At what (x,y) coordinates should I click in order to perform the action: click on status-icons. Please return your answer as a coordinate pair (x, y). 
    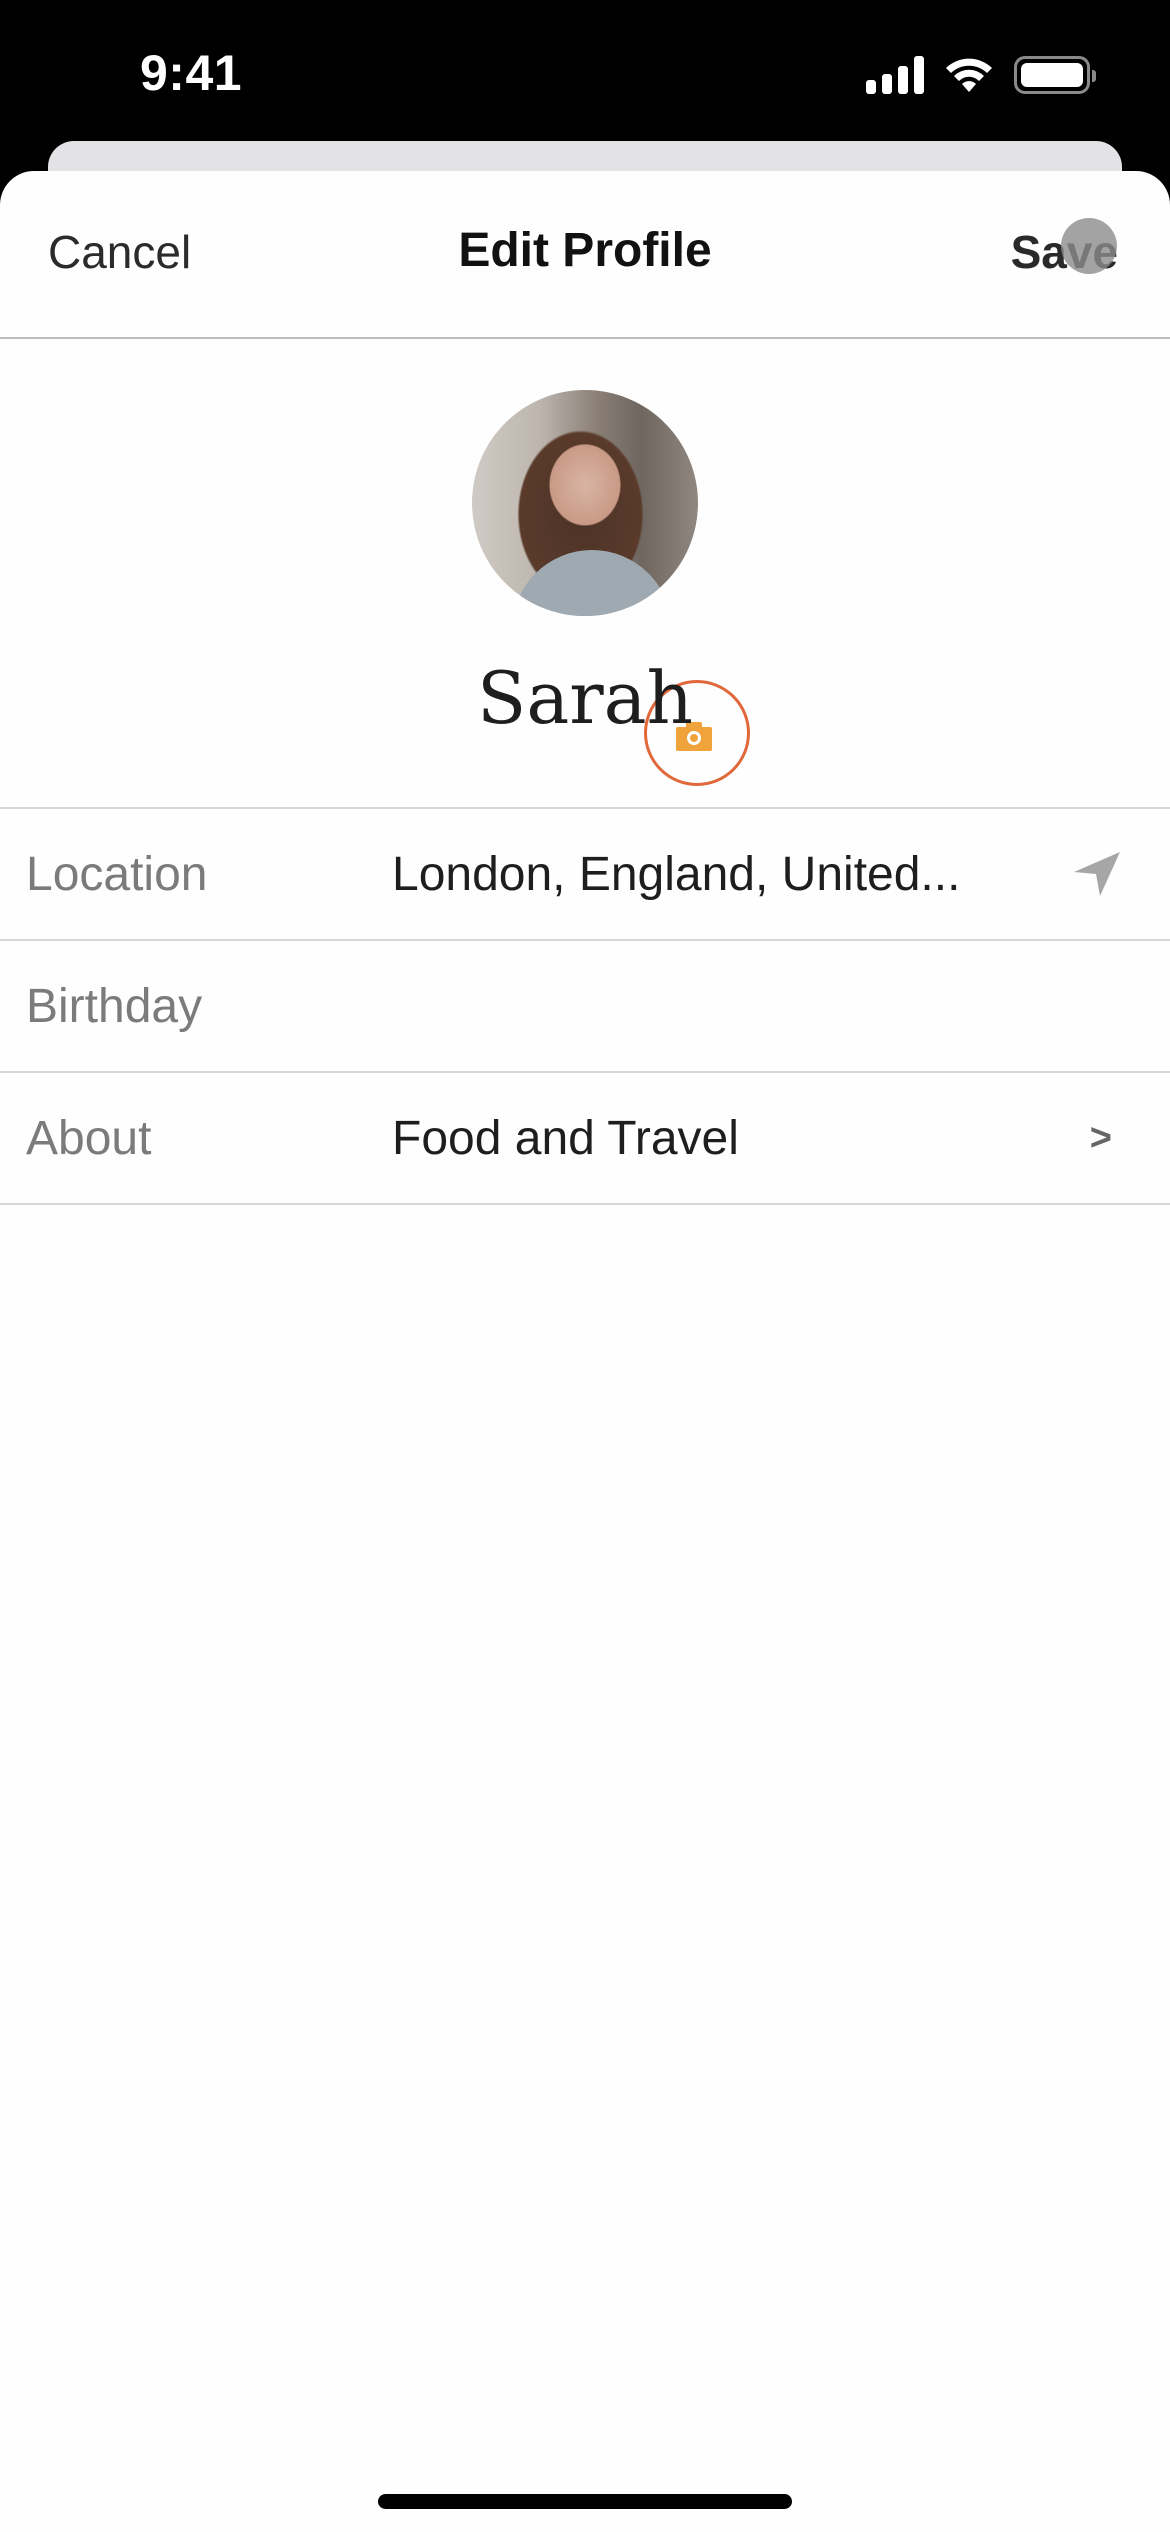
    Looking at the image, I should click on (981, 75).